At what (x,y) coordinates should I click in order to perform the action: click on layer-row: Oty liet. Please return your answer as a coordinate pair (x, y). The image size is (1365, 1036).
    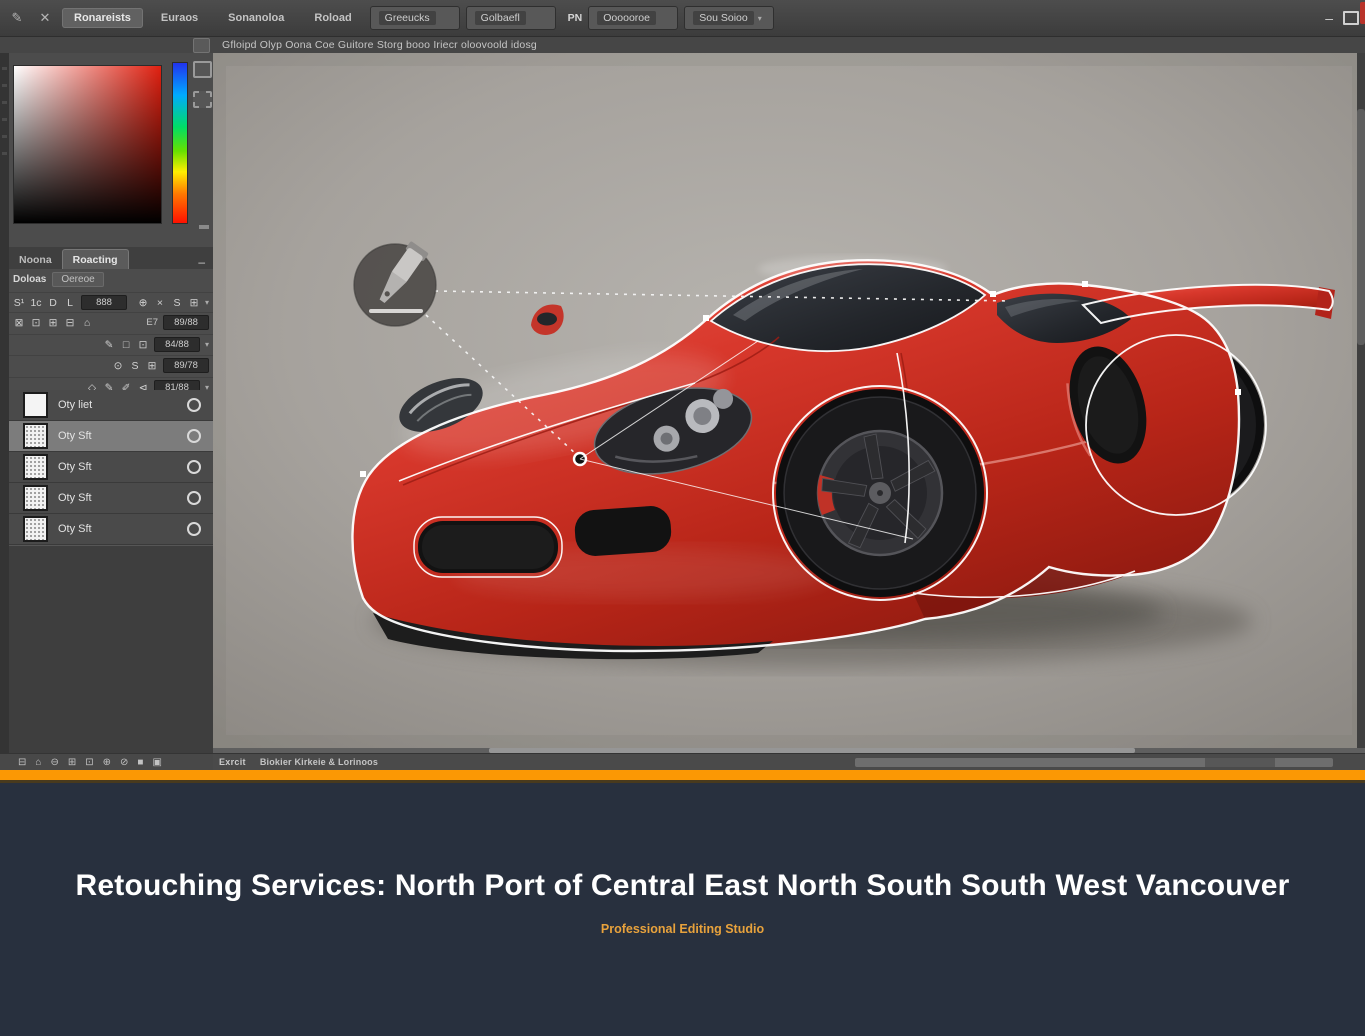
    Looking at the image, I should click on (111, 405).